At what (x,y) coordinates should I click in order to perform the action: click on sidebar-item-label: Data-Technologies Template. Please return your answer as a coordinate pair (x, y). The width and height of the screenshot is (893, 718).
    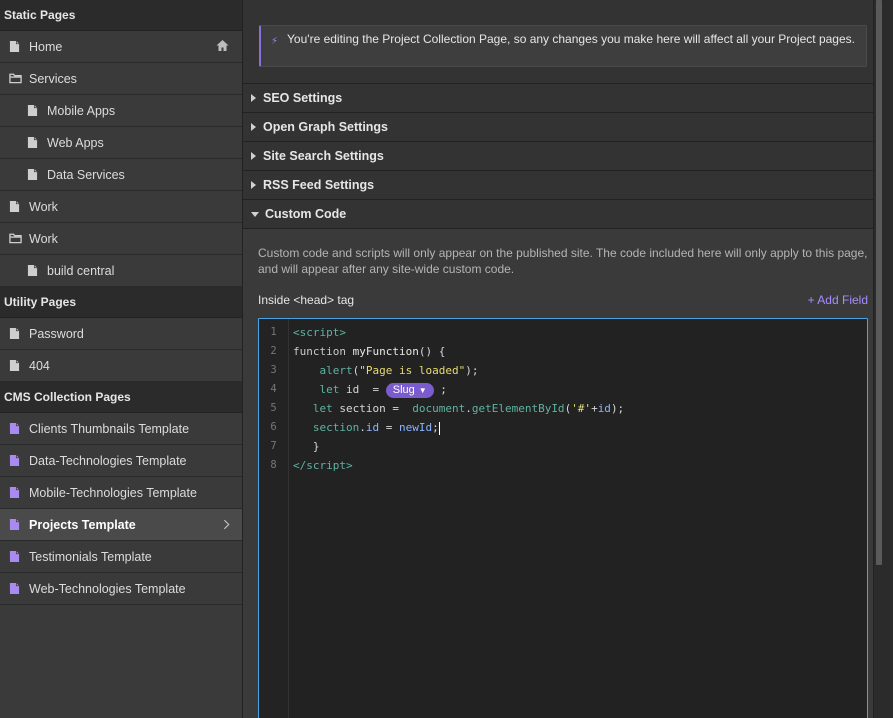
    Looking at the image, I should click on (108, 460).